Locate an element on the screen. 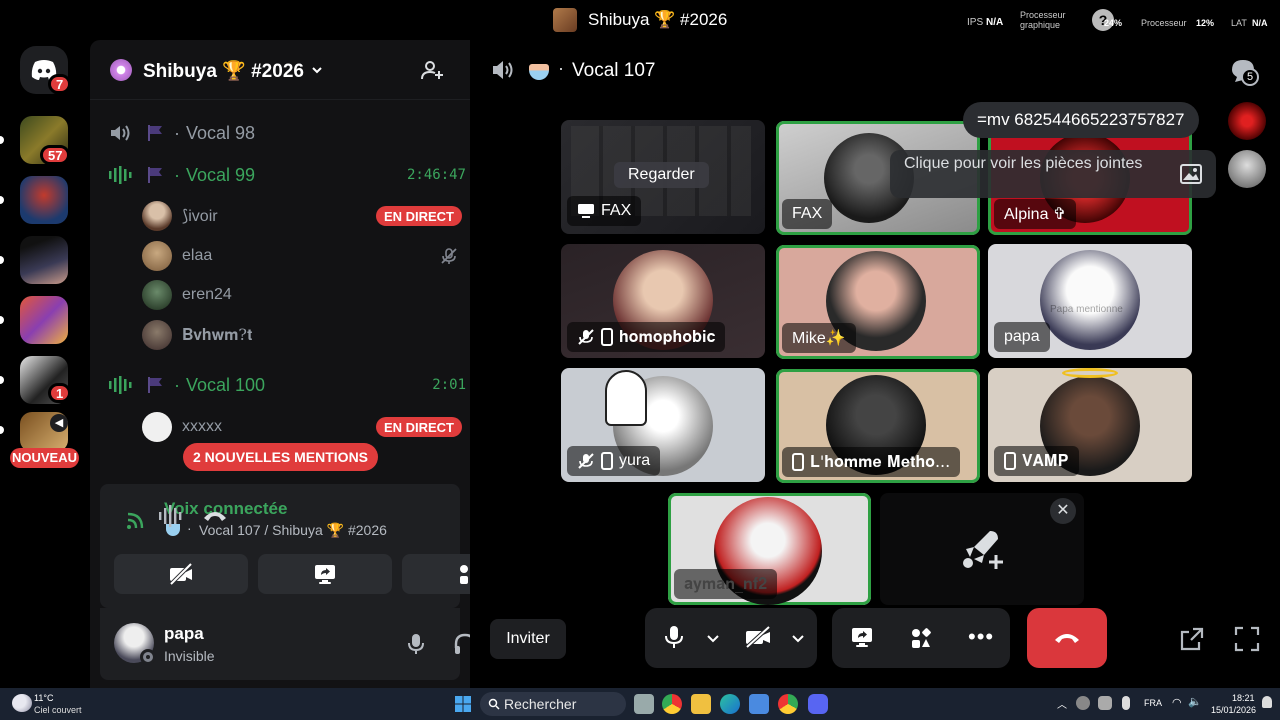  voice-member: eren24 is located at coordinates (302, 295).